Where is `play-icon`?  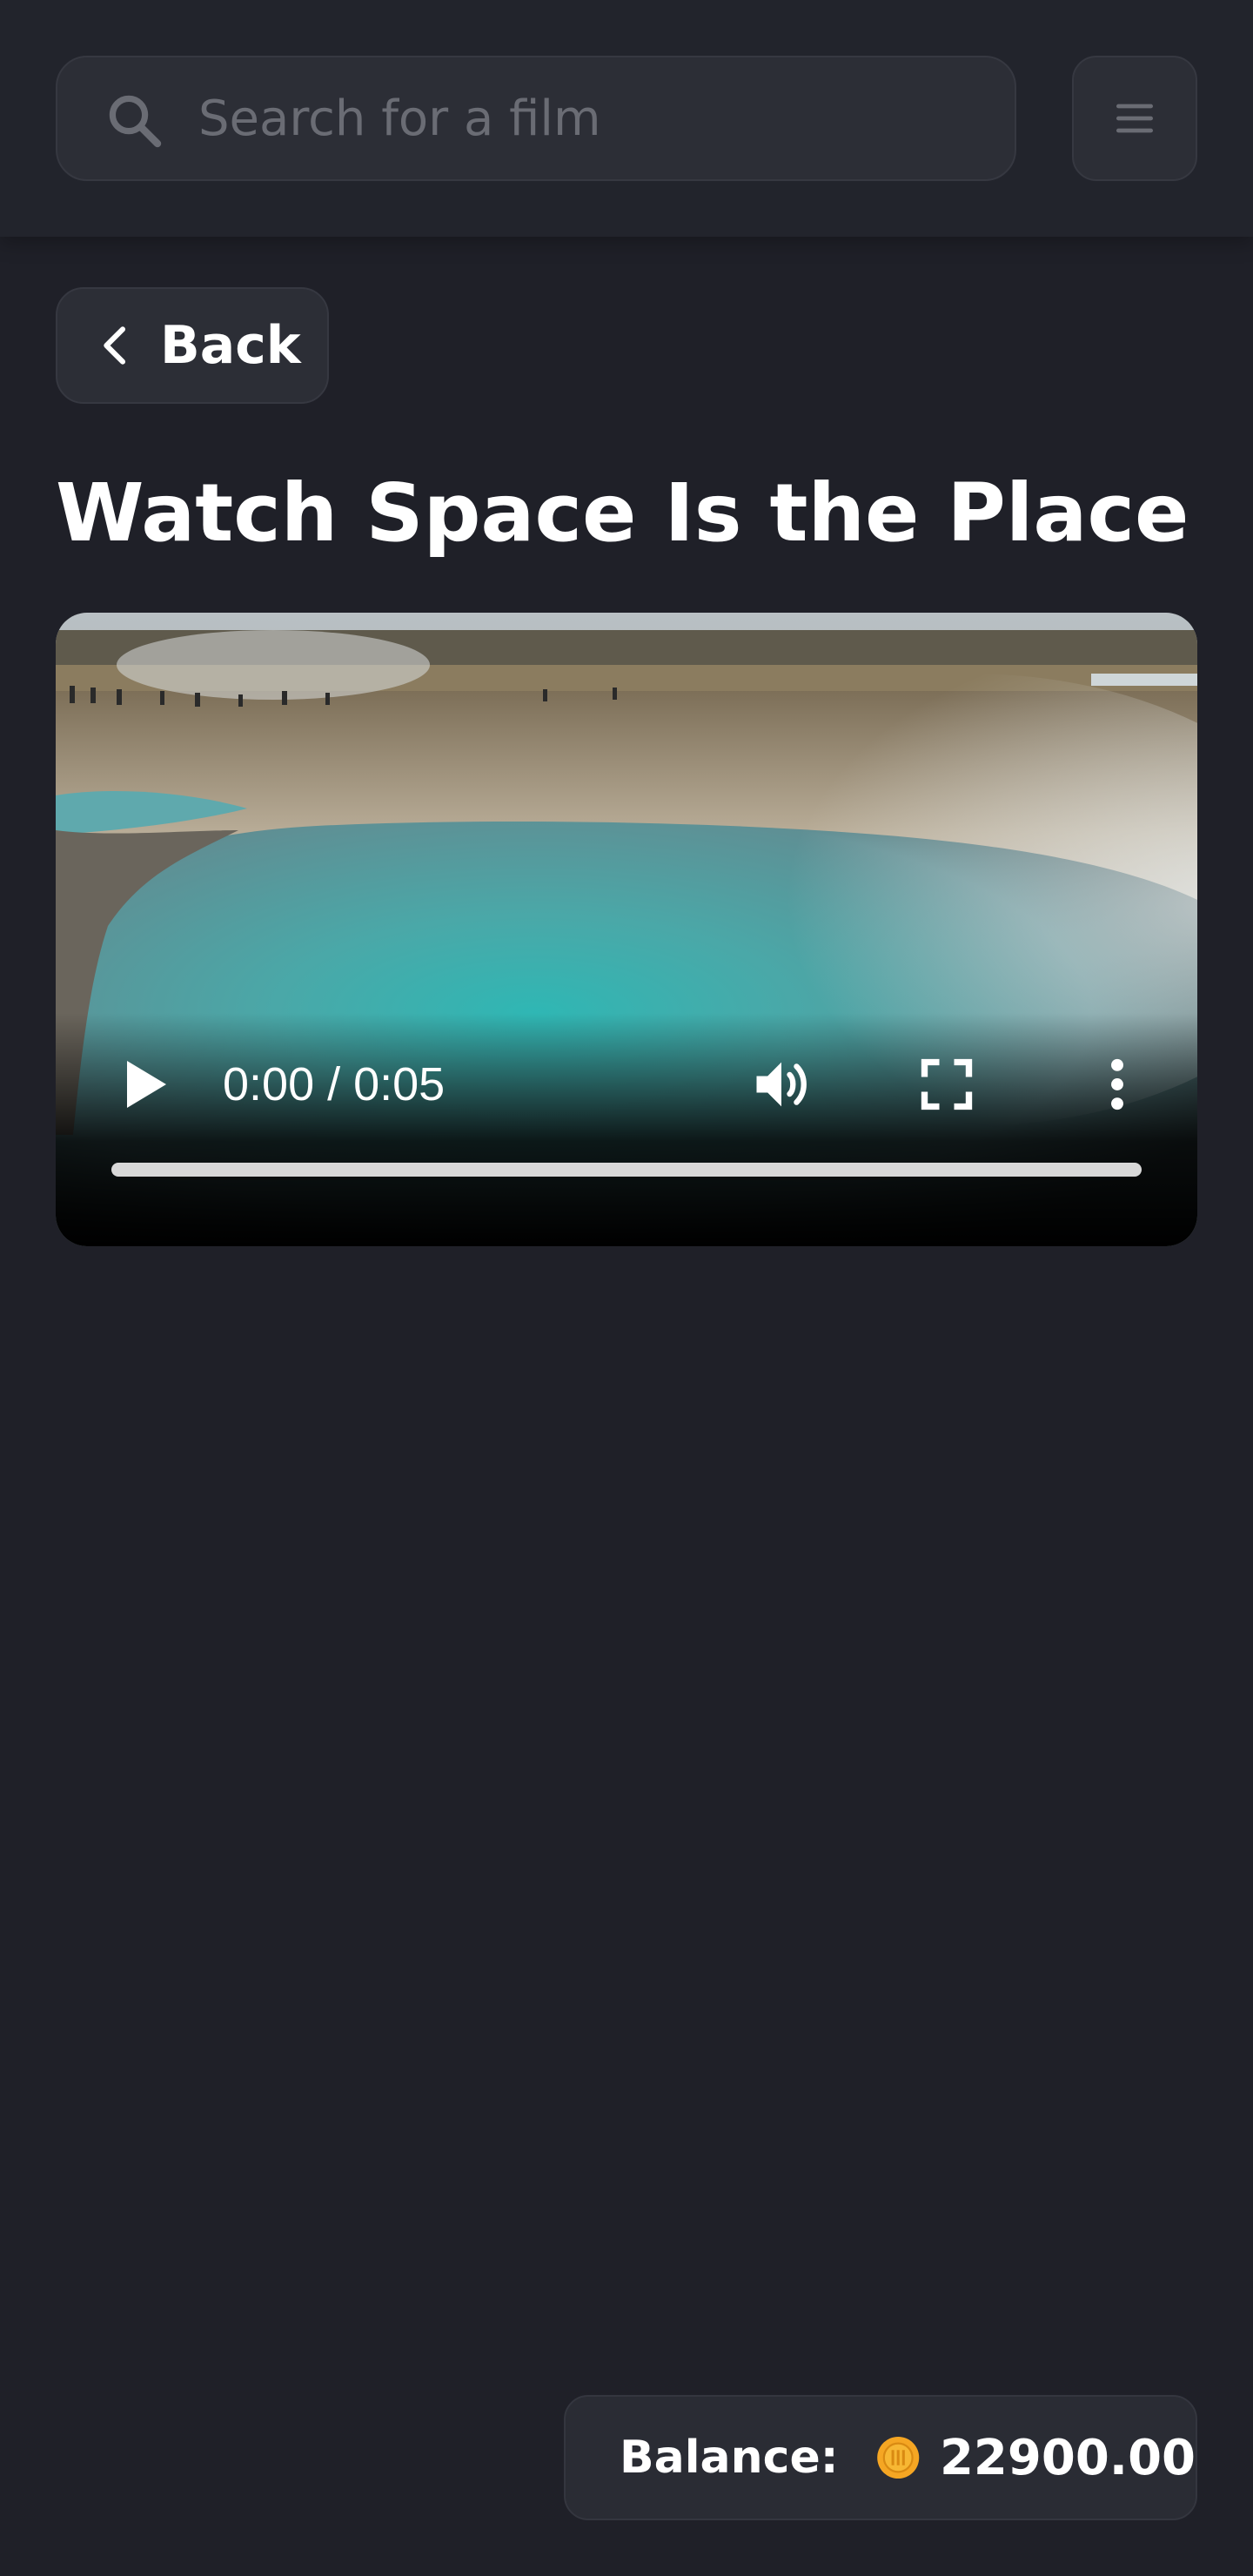
play-icon is located at coordinates (142, 1085).